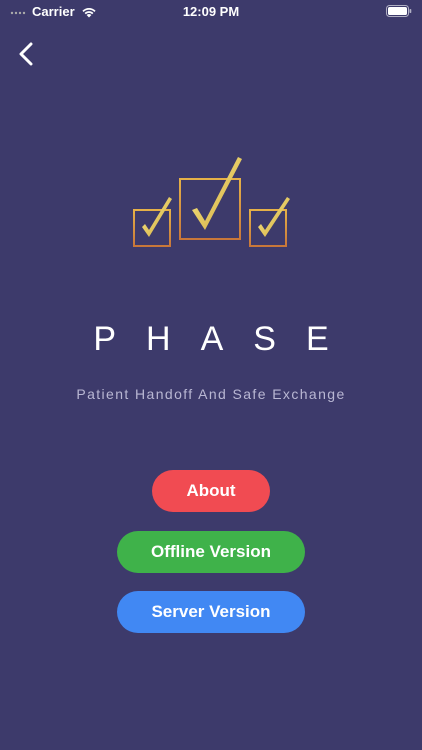 This screenshot has height=750, width=422. Describe the element at coordinates (211, 552) in the screenshot. I see `offline-version-button: Offline Version` at that location.